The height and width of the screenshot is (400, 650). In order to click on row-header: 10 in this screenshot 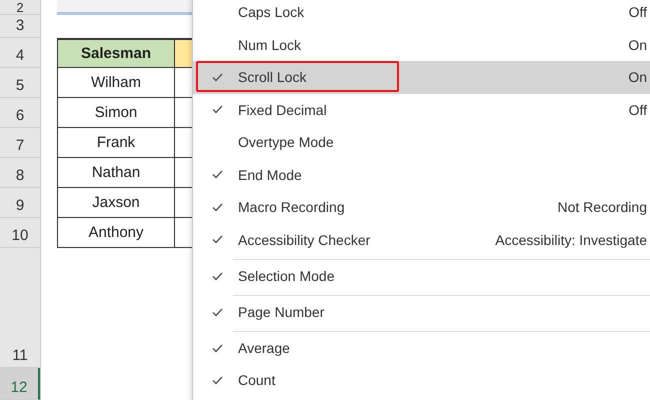, I will do `click(20, 233)`.